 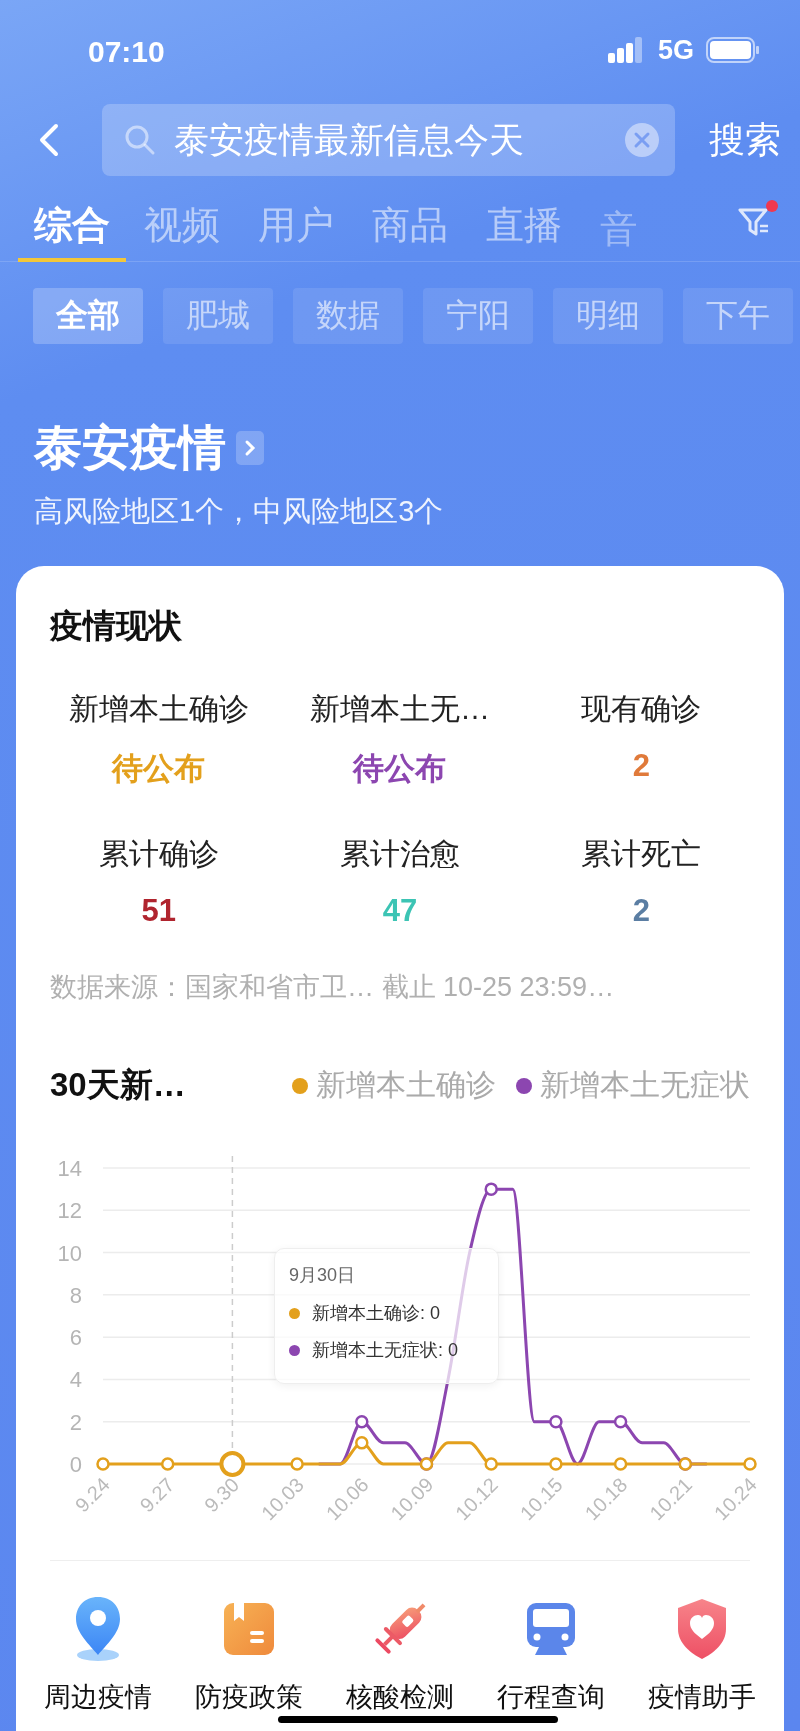 What do you see at coordinates (675, 50) in the screenshot?
I see `network-label: 5G` at bounding box center [675, 50].